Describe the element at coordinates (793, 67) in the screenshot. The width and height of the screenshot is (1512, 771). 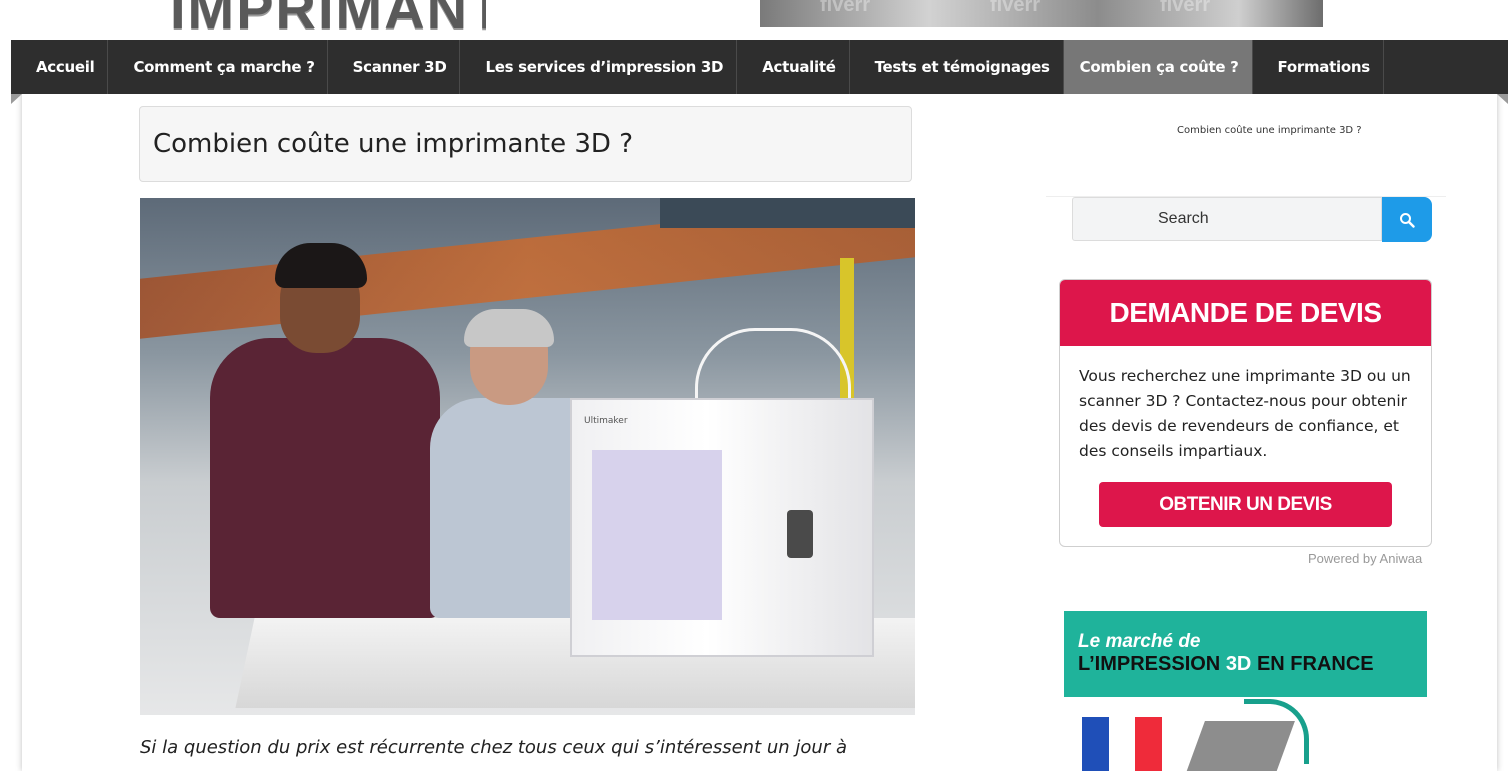
I see `nav-item-actualite: Actualité` at that location.